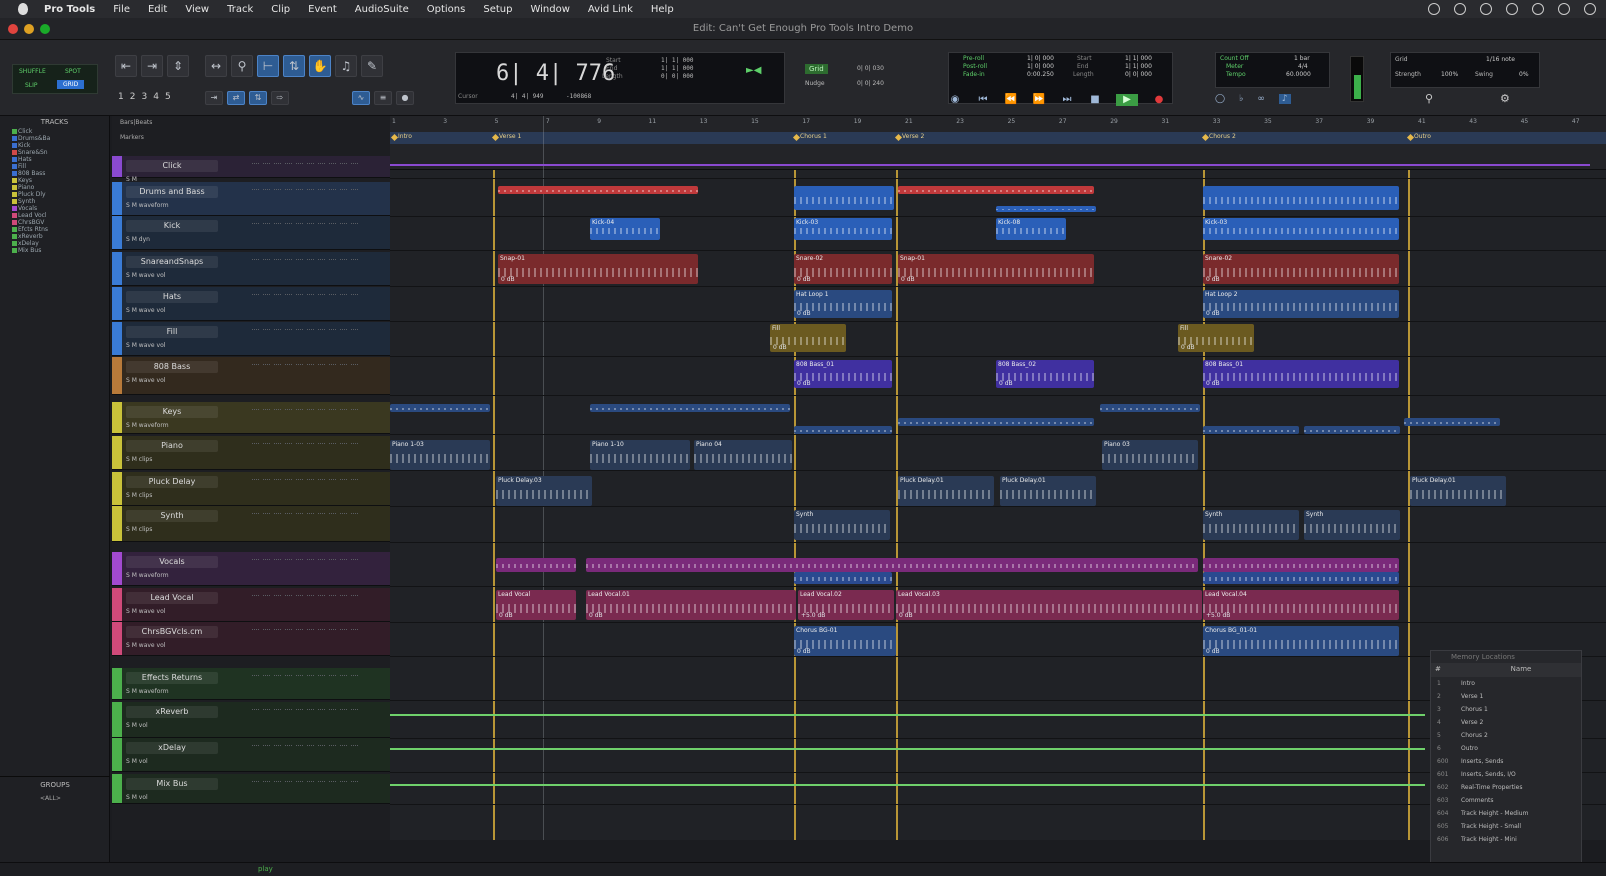 Image resolution: width=1606 pixels, height=876 pixels. Describe the element at coordinates (625, 229) in the screenshot. I see `kick-region: Kick-04` at that location.